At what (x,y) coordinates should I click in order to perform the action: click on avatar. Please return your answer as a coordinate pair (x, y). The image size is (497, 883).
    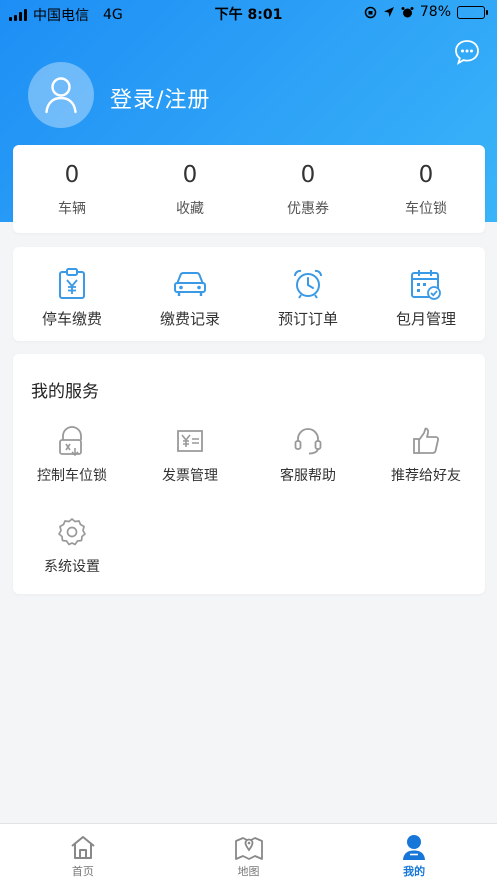
    Looking at the image, I should click on (61, 95).